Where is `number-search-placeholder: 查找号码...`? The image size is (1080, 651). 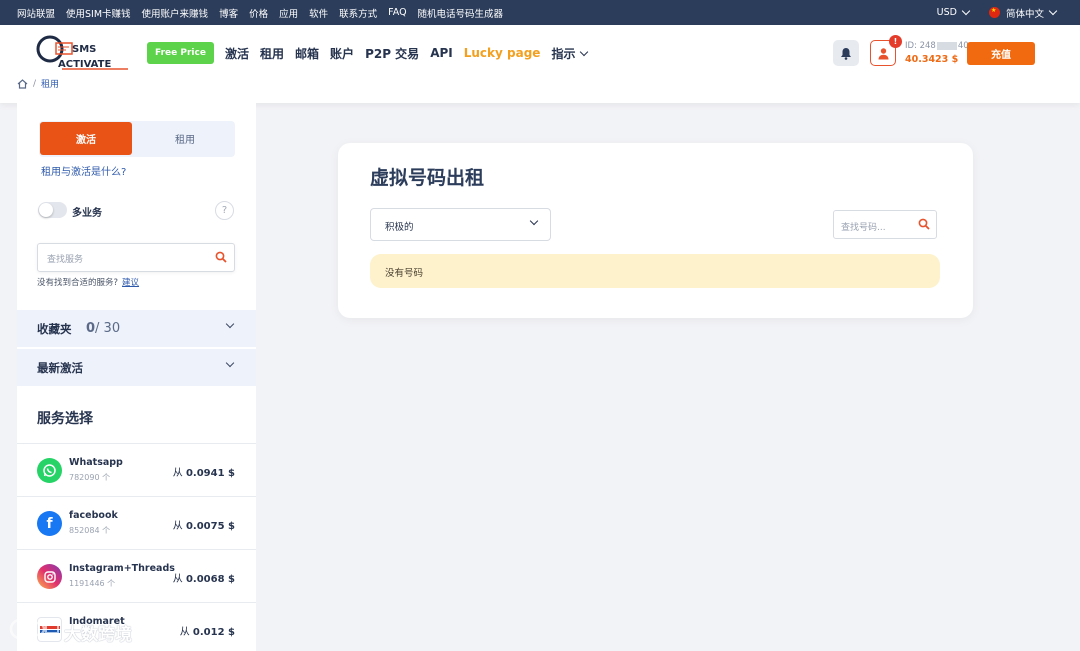
number-search-placeholder: 查找号码... is located at coordinates (863, 228).